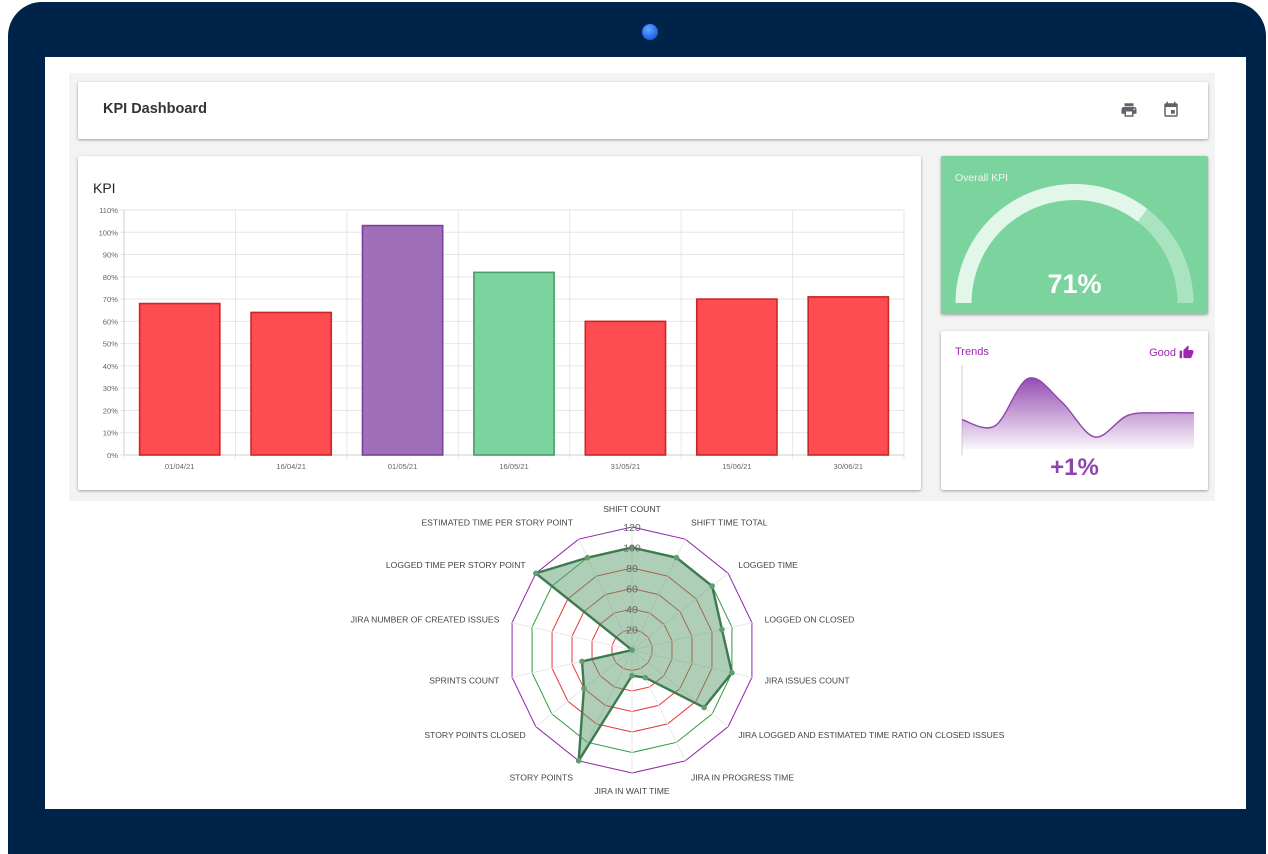 The height and width of the screenshot is (854, 1268). I want to click on y-tick-label: 40%, so click(110, 366).